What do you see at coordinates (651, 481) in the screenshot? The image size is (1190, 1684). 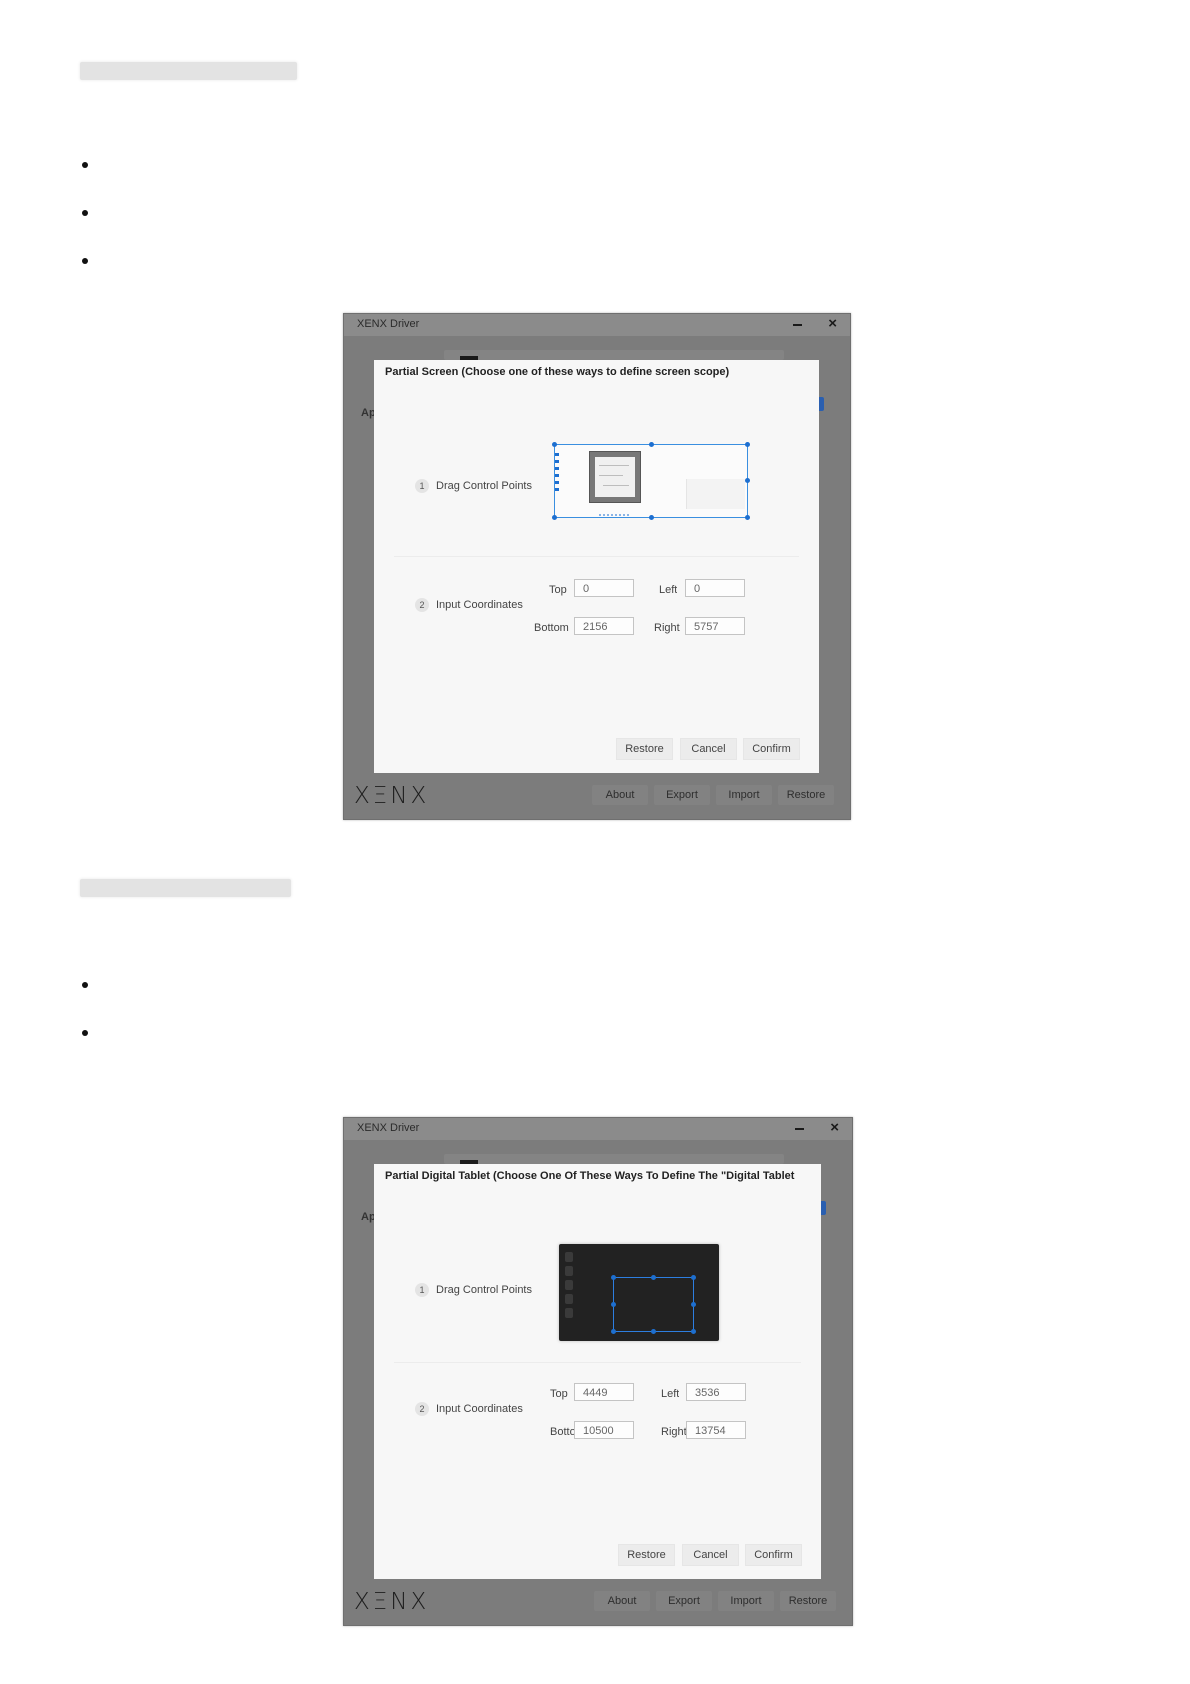 I see `screen-scope-preview` at bounding box center [651, 481].